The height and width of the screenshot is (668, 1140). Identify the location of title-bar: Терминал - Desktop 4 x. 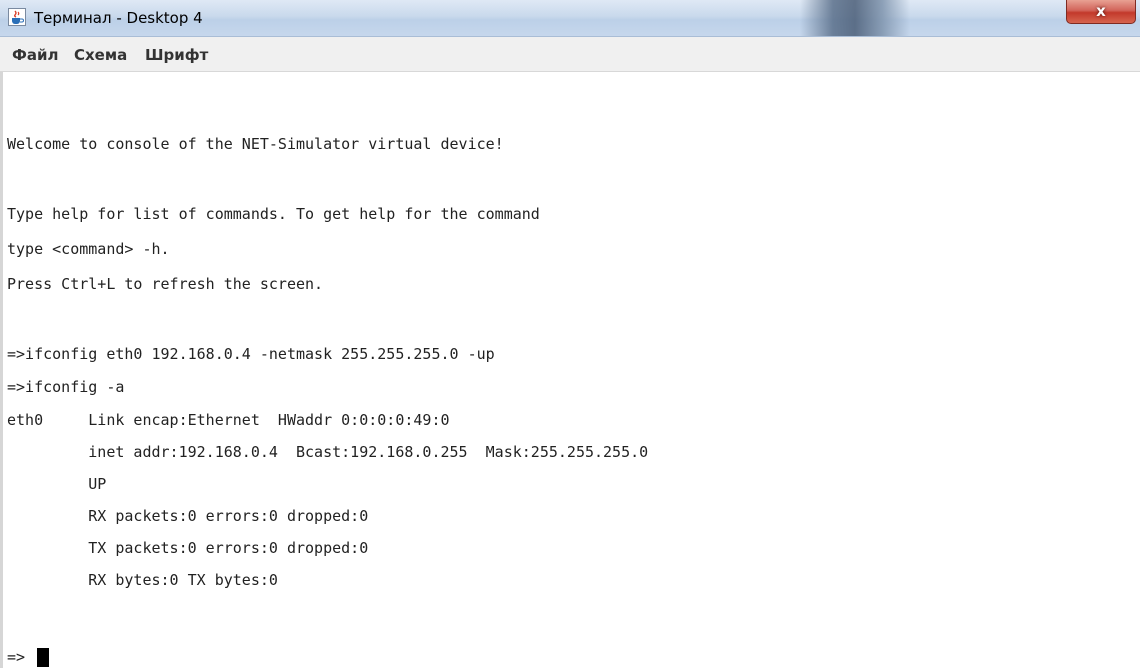
(570, 18).